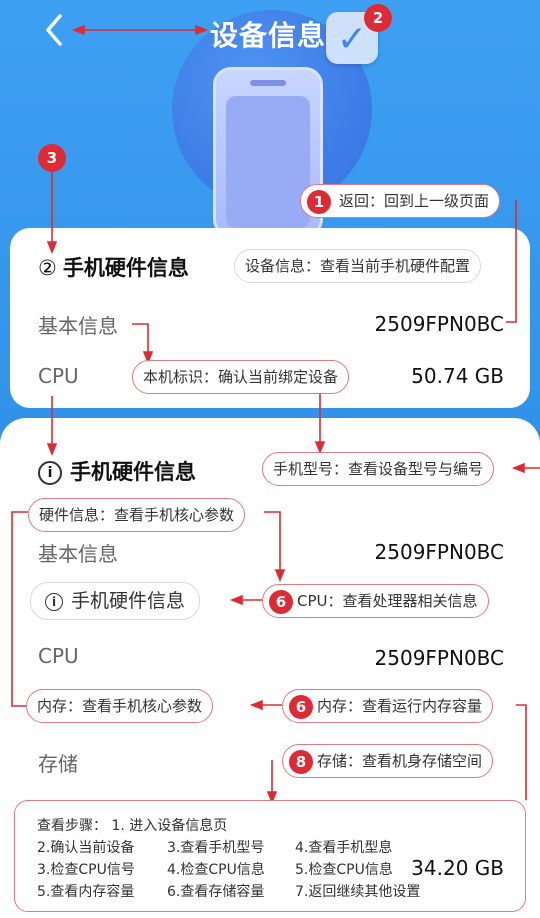 The height and width of the screenshot is (918, 540). I want to click on annotation-cpu: 6 CPU：查看处理器相关信息, so click(375, 601).